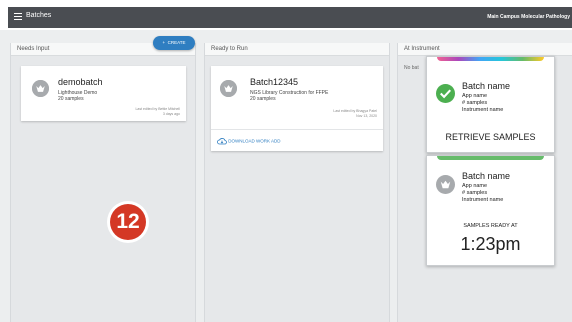 The height and width of the screenshot is (322, 572). I want to click on download-label: DOWNLOAD WORK ADD, so click(254, 141).